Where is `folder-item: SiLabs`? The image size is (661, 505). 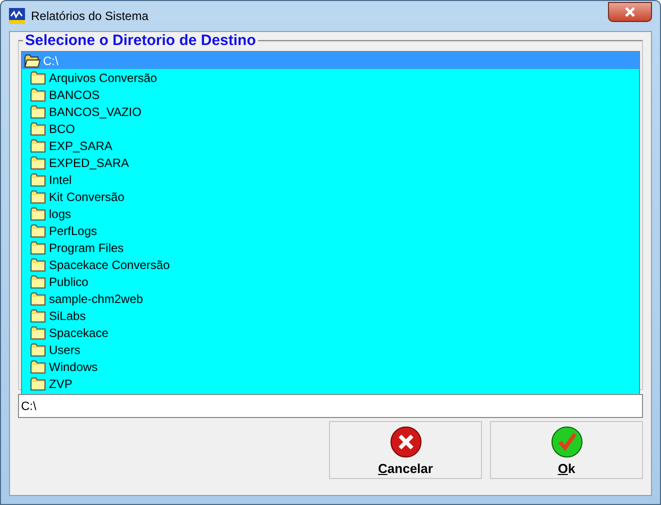 folder-item: SiLabs is located at coordinates (330, 315).